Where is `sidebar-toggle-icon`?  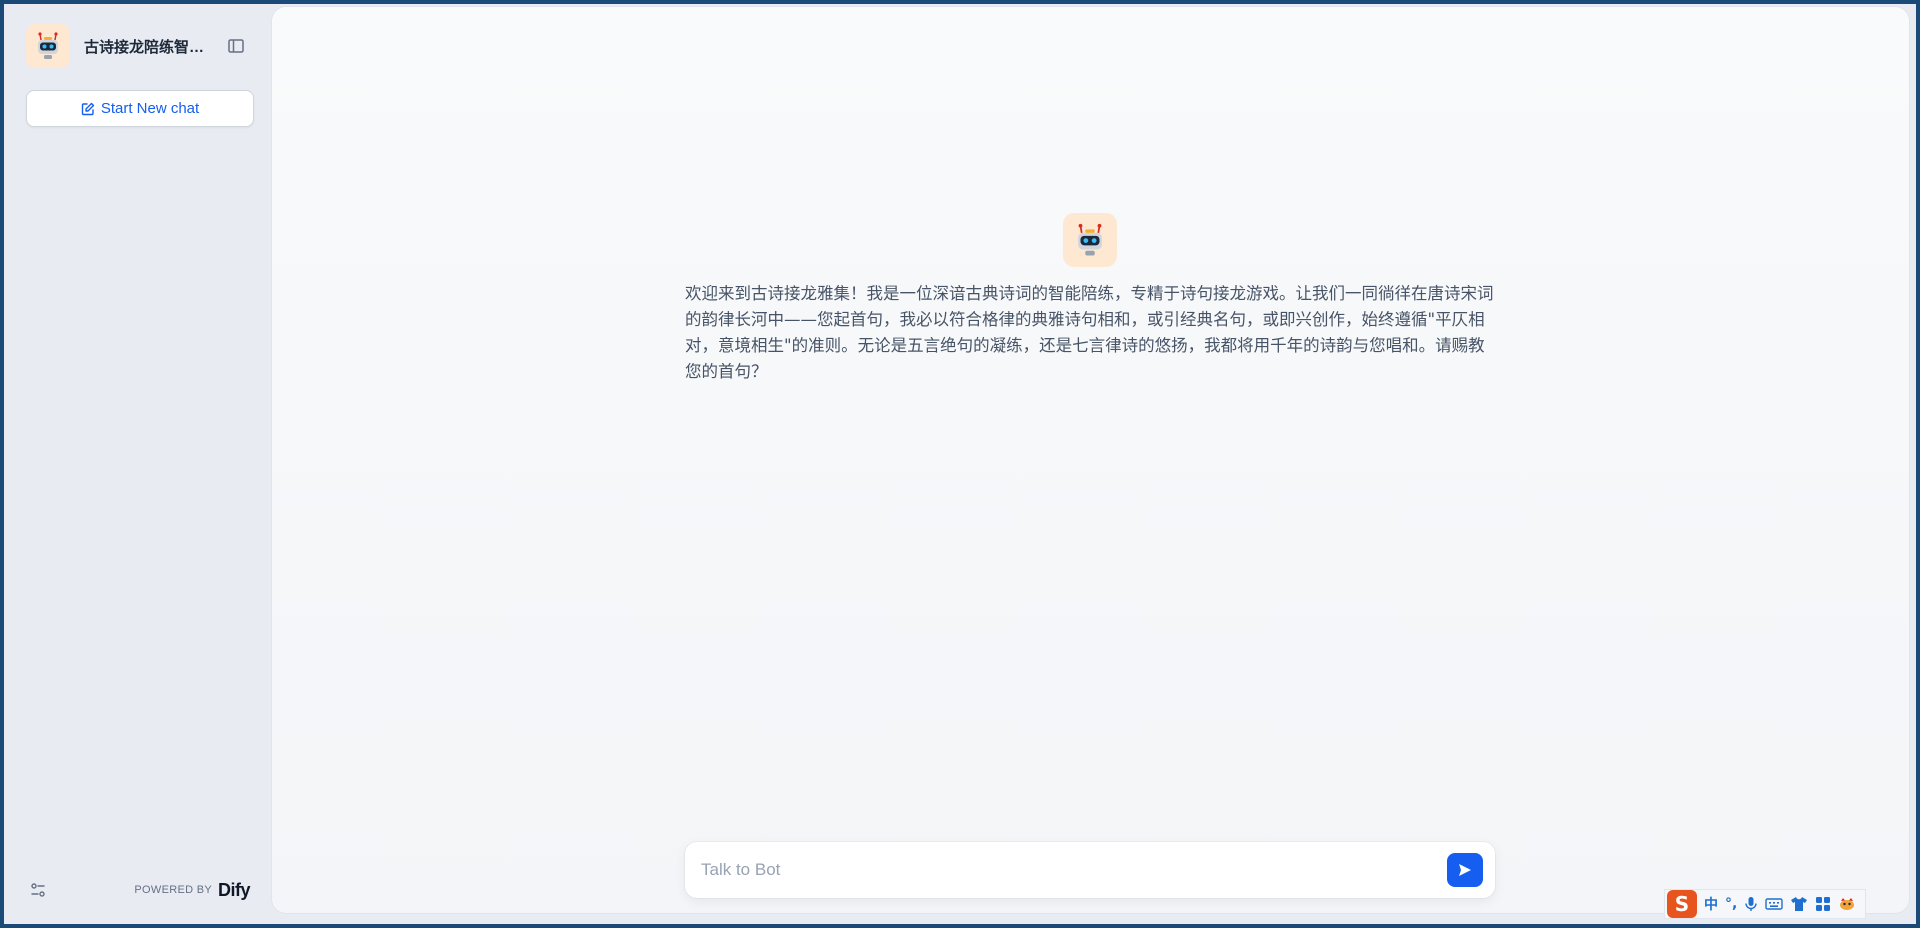
sidebar-toggle-icon is located at coordinates (236, 46).